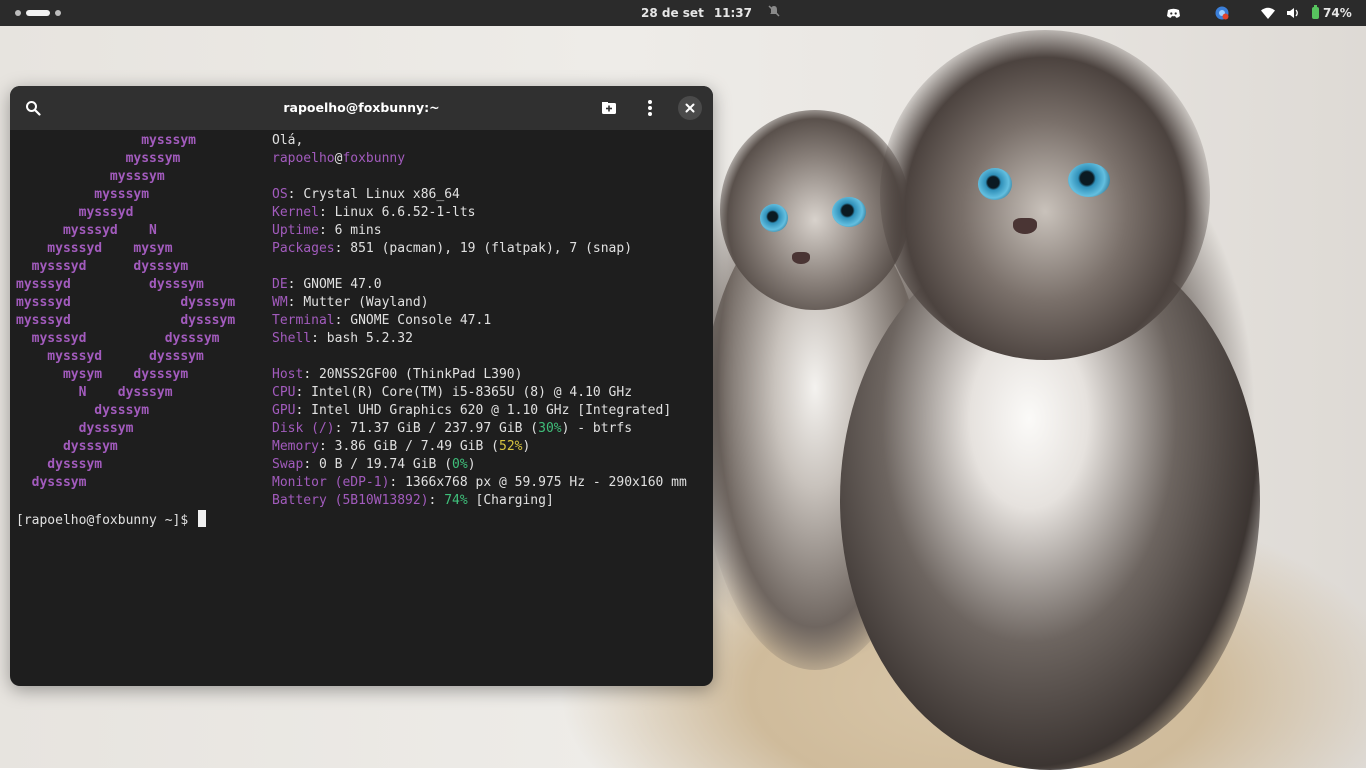 The image size is (1366, 770). Describe the element at coordinates (303, 158) in the screenshot. I see `user-name: rapoelho` at that location.